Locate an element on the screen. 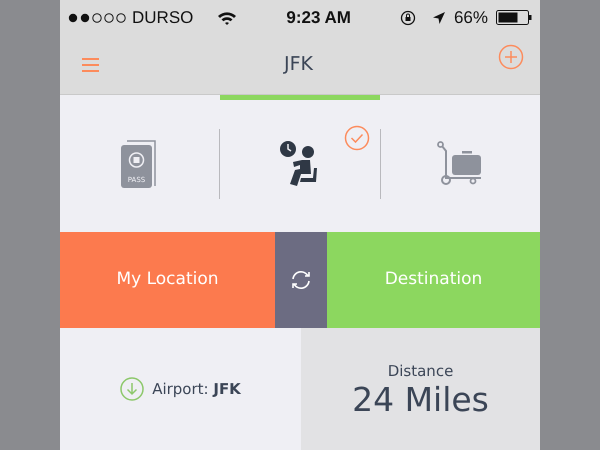 Image resolution: width=600 pixels, height=450 pixels. add-button is located at coordinates (511, 57).